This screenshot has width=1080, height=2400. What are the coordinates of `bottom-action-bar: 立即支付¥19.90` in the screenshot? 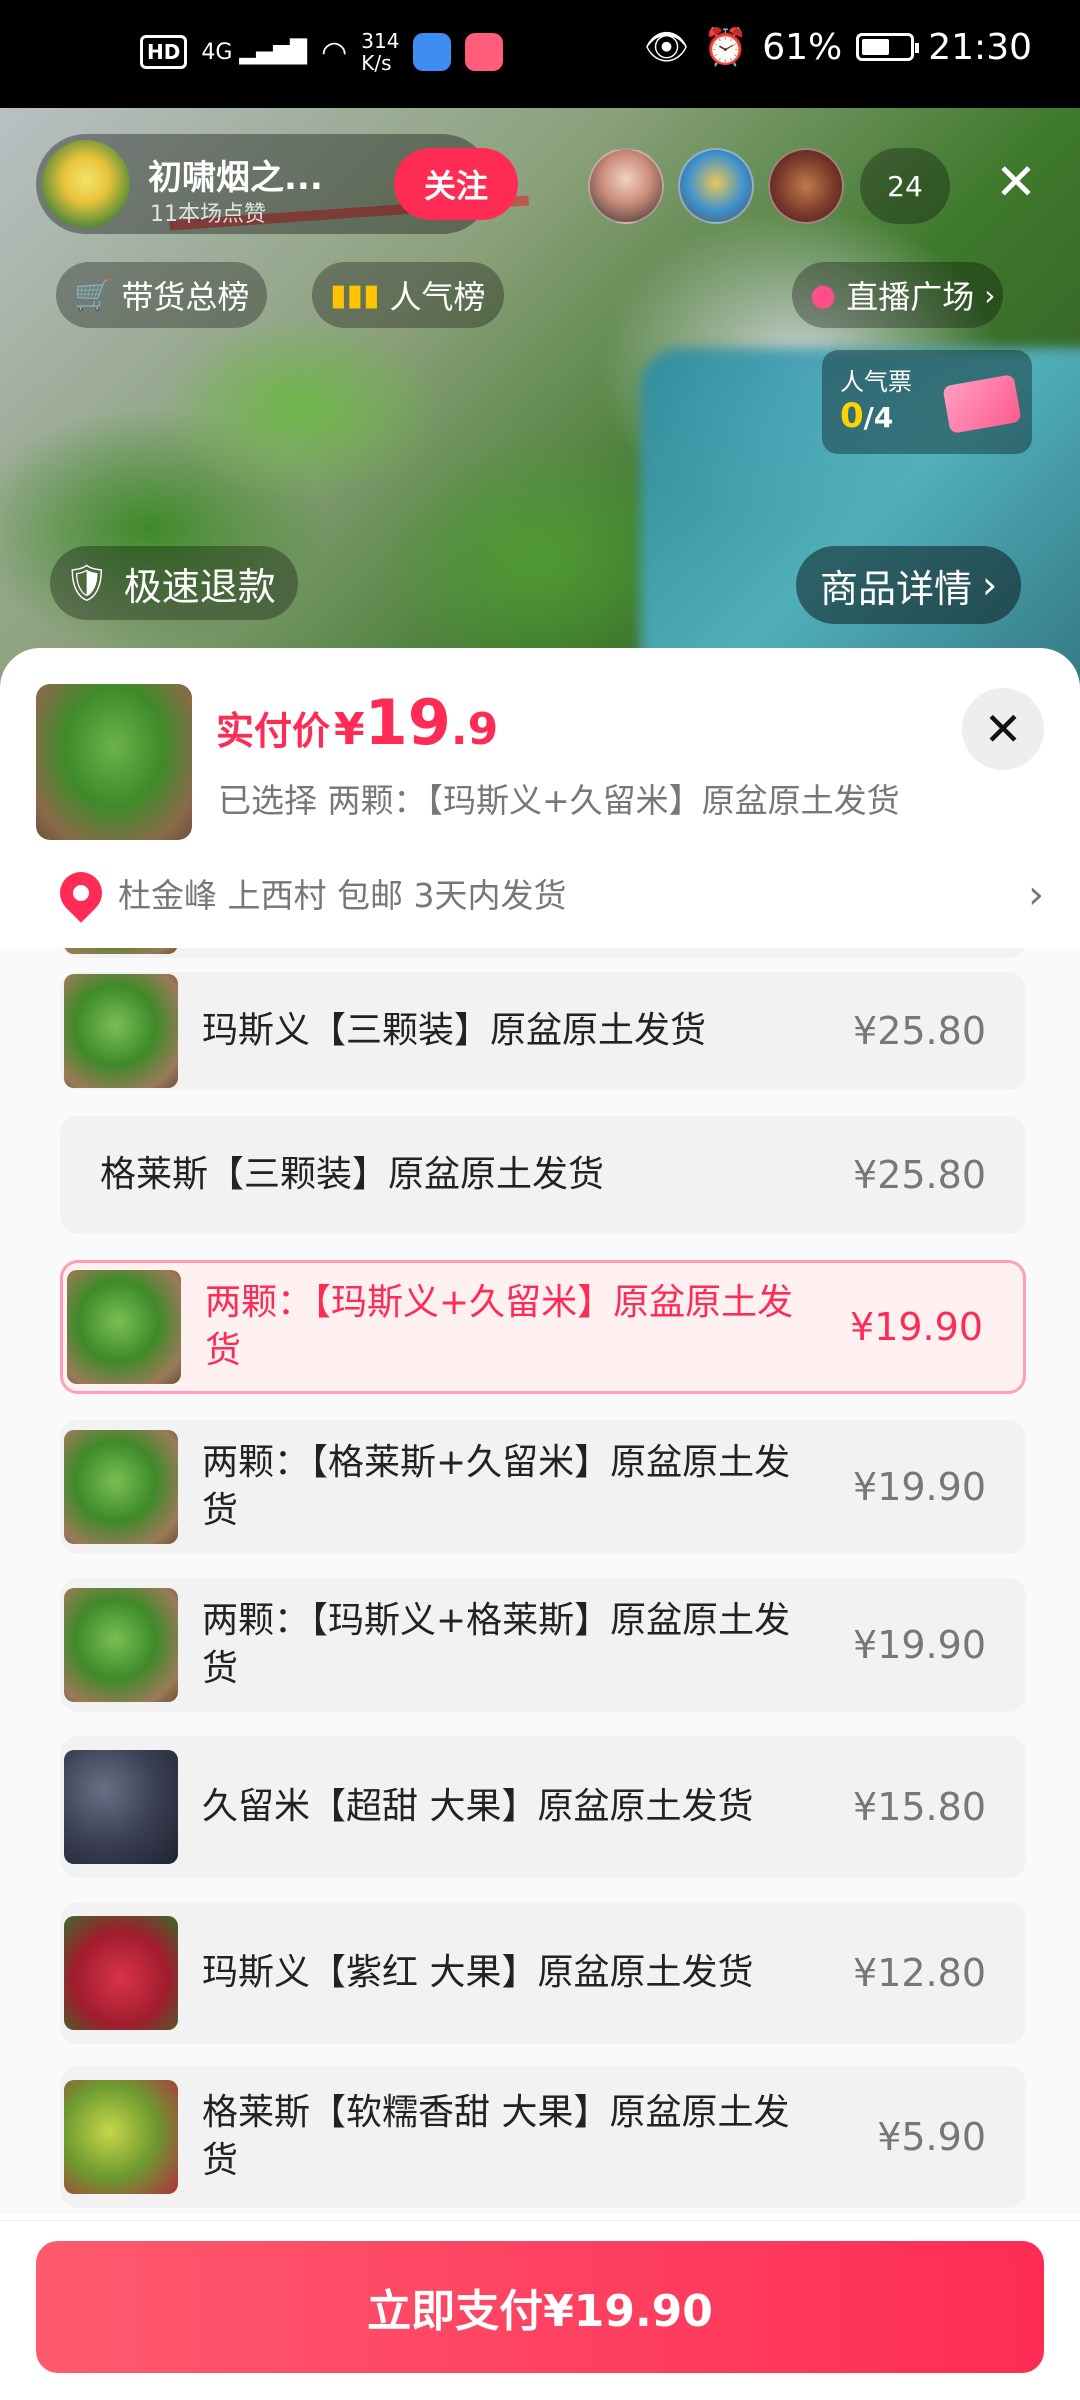 It's located at (540, 2310).